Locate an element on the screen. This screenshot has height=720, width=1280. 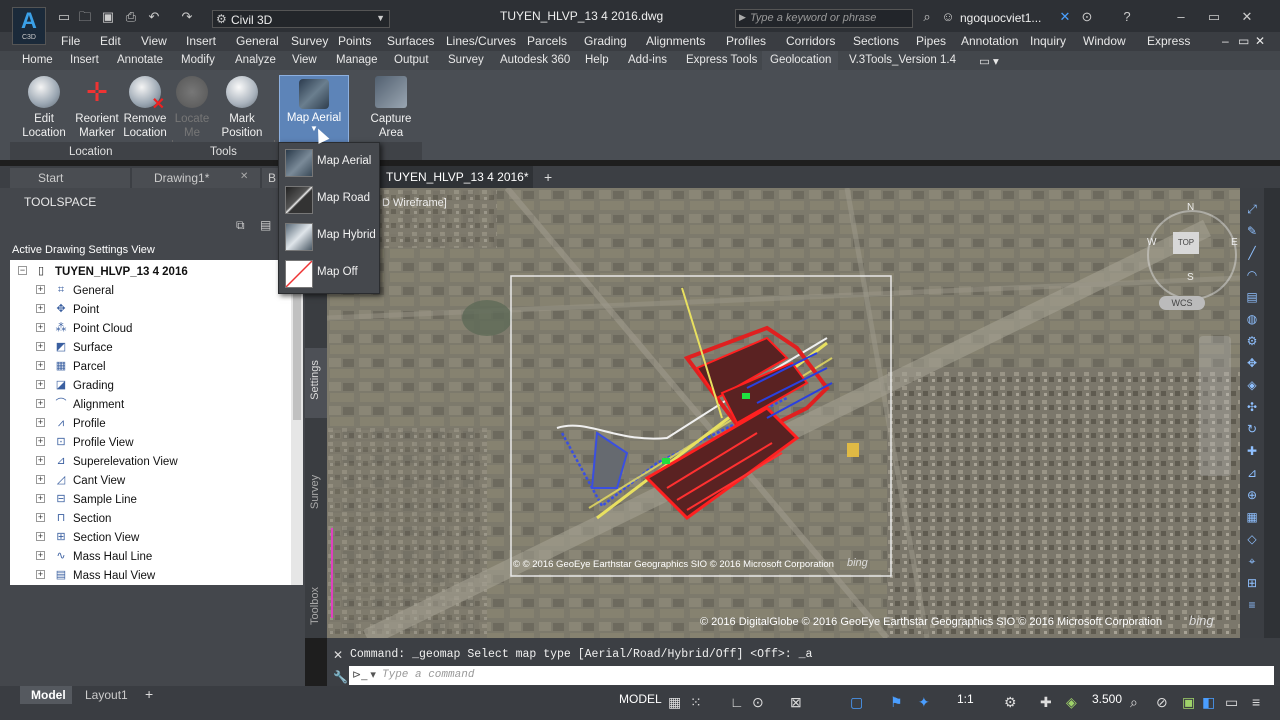
tab-start: Start is located at coordinates (70, 178).